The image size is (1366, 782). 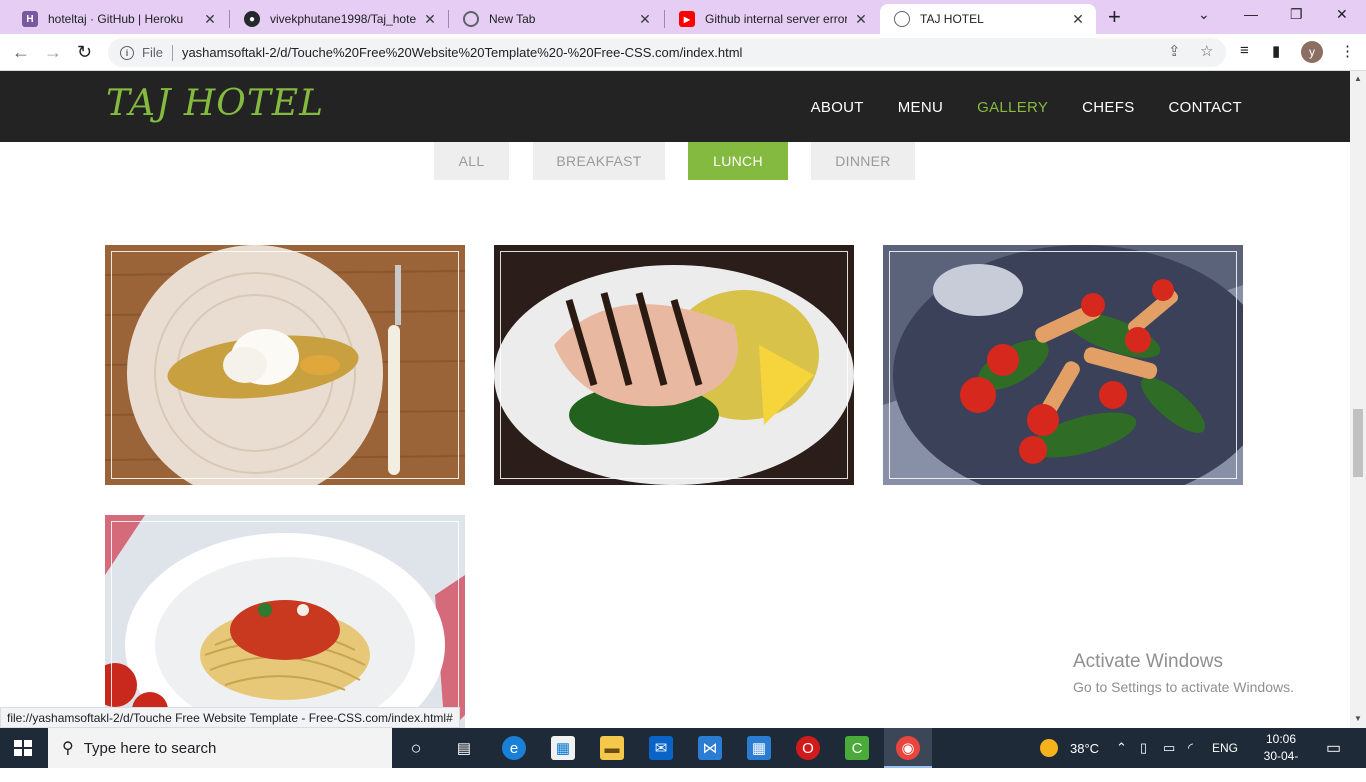 I want to click on tab-title: vivekphutane1998/Taj_hotel-, so click(x=343, y=19).